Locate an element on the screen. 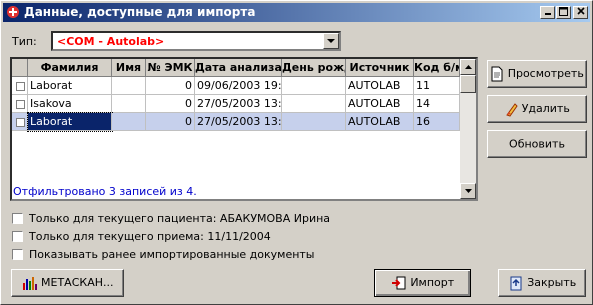 This screenshot has width=593, height=305. cell-date: 09/06/2003 19:21: is located at coordinates (238, 86).